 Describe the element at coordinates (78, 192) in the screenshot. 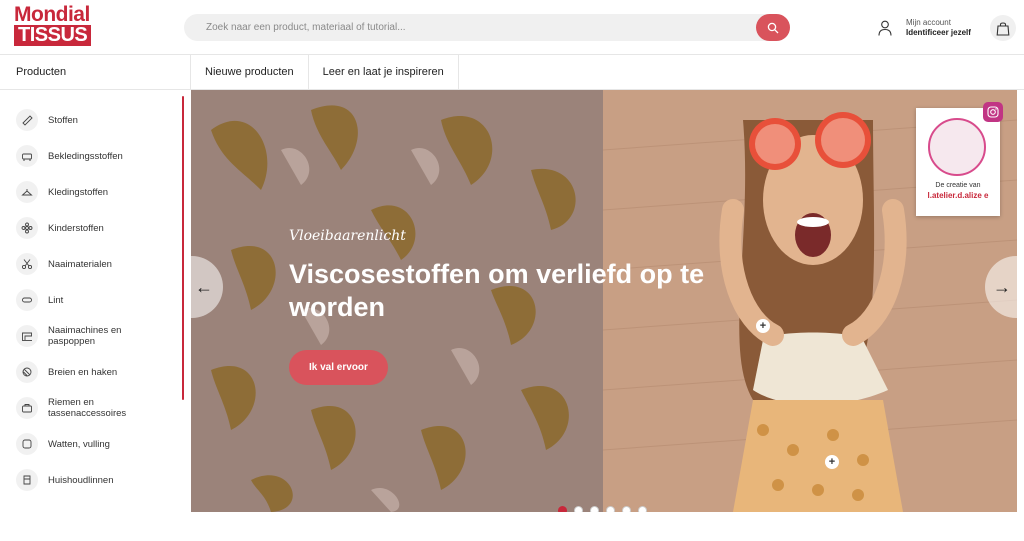

I see `sidebar-item-label: Kledingstoffen` at that location.